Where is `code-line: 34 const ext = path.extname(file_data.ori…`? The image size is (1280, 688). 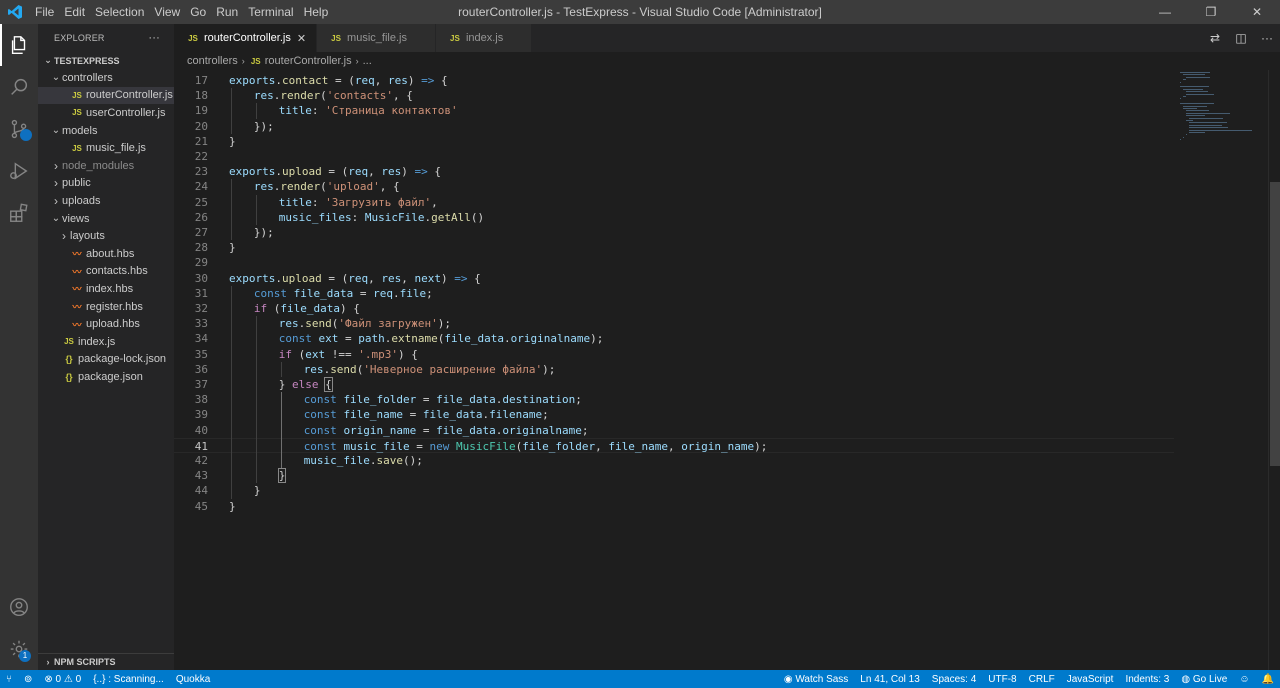 code-line: 34 const ext = path.extname(file_data.ori… is located at coordinates (674, 338).